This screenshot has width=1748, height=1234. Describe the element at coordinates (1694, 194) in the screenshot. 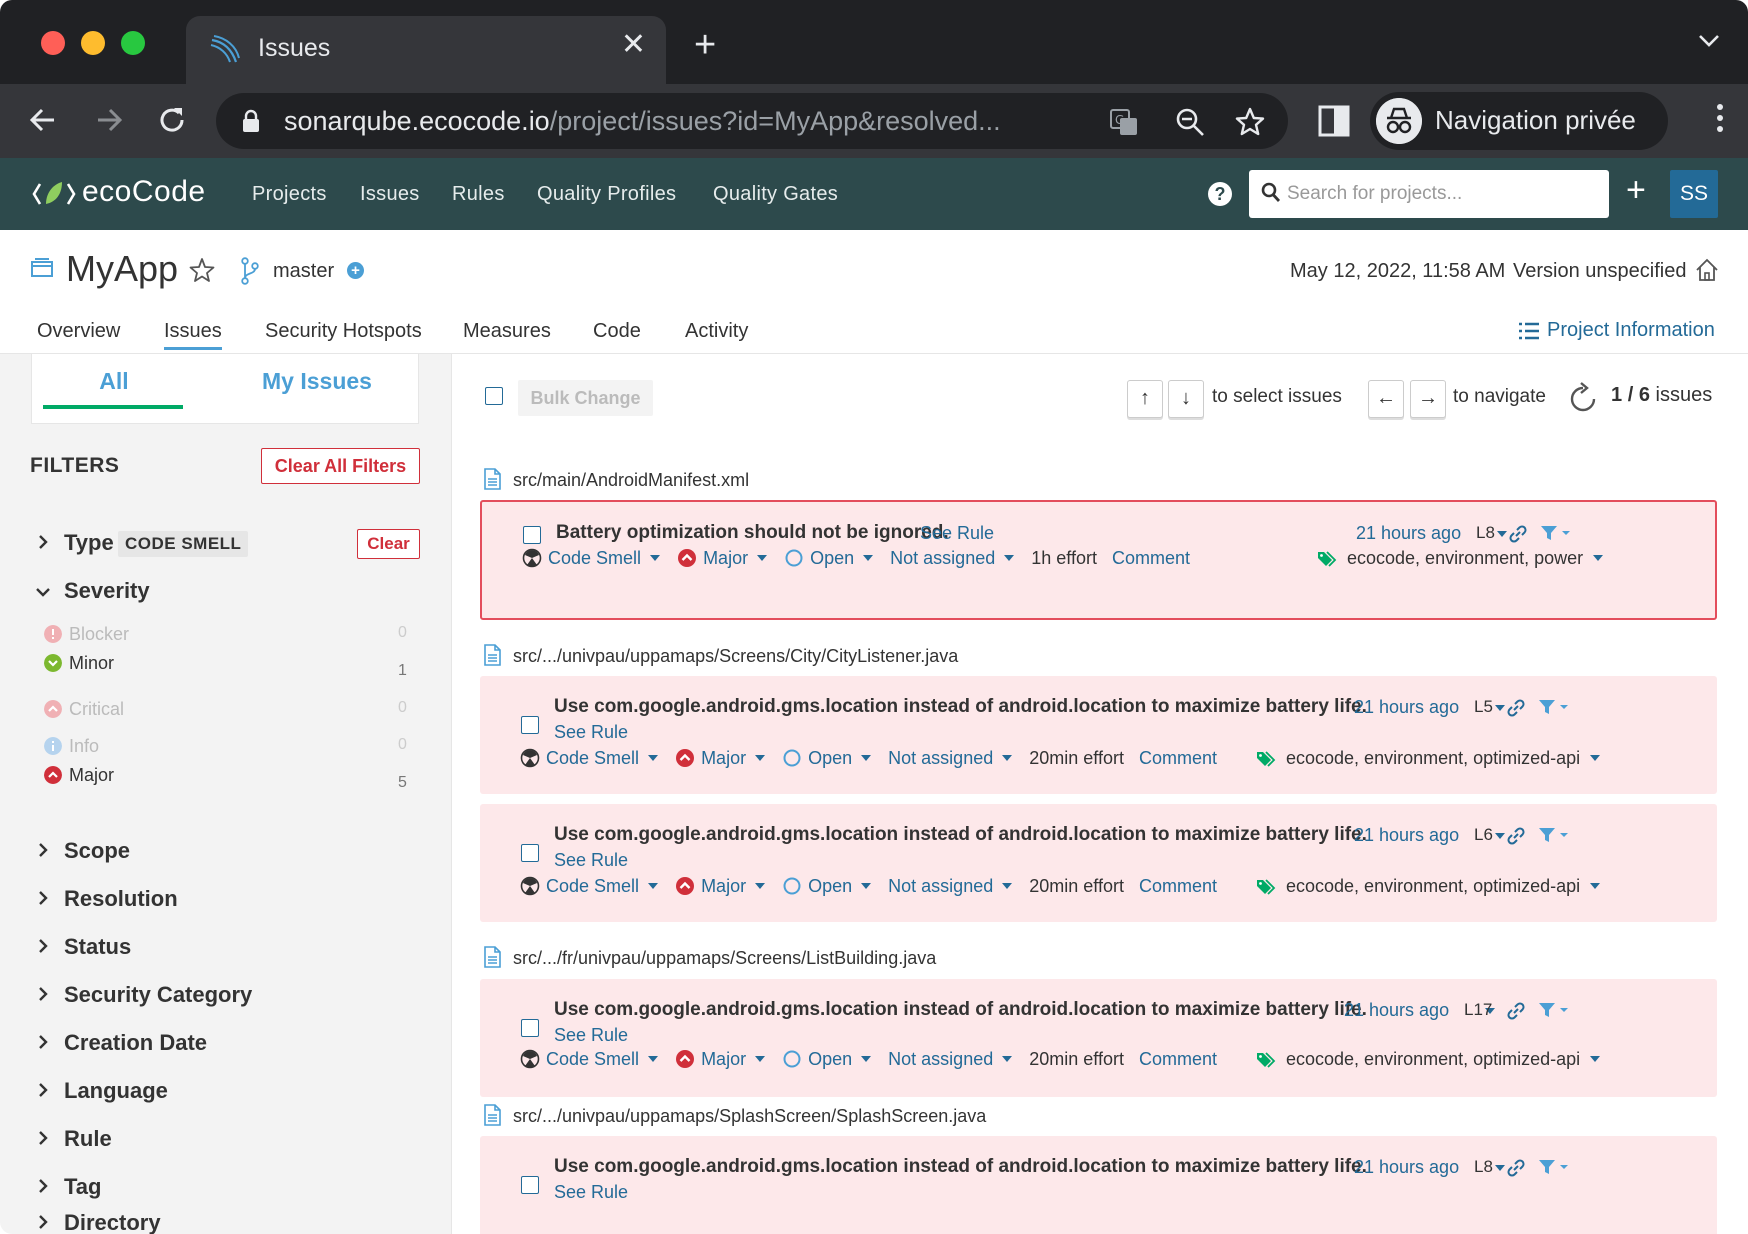

I see `user-avatar: SS` at that location.